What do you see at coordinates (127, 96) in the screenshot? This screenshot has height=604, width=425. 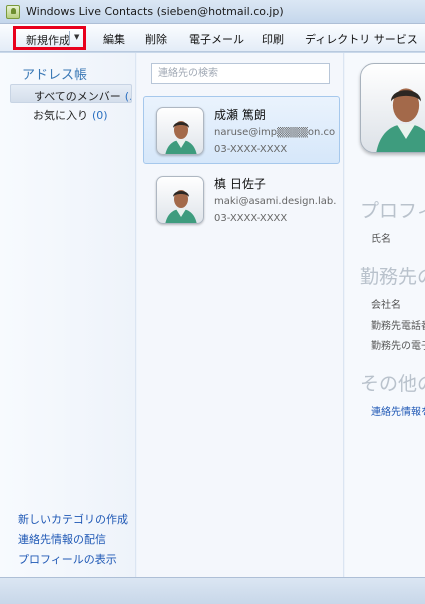 I see `category-count: (..` at bounding box center [127, 96].